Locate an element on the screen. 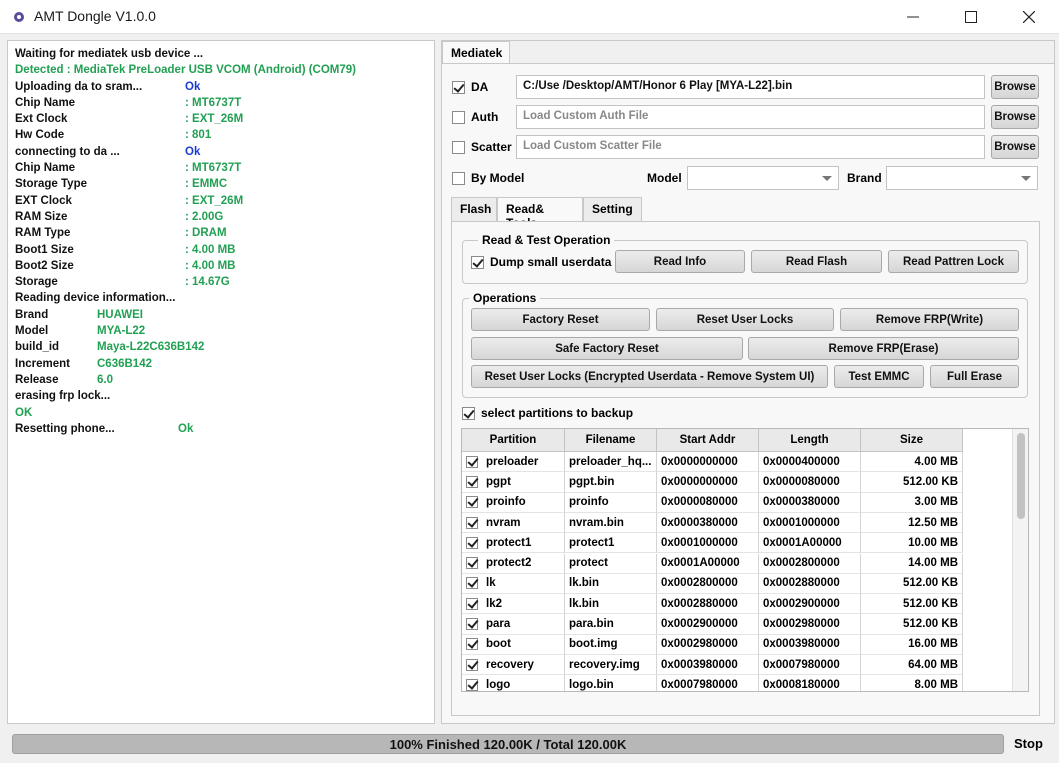  close-button is located at coordinates (1029, 17).